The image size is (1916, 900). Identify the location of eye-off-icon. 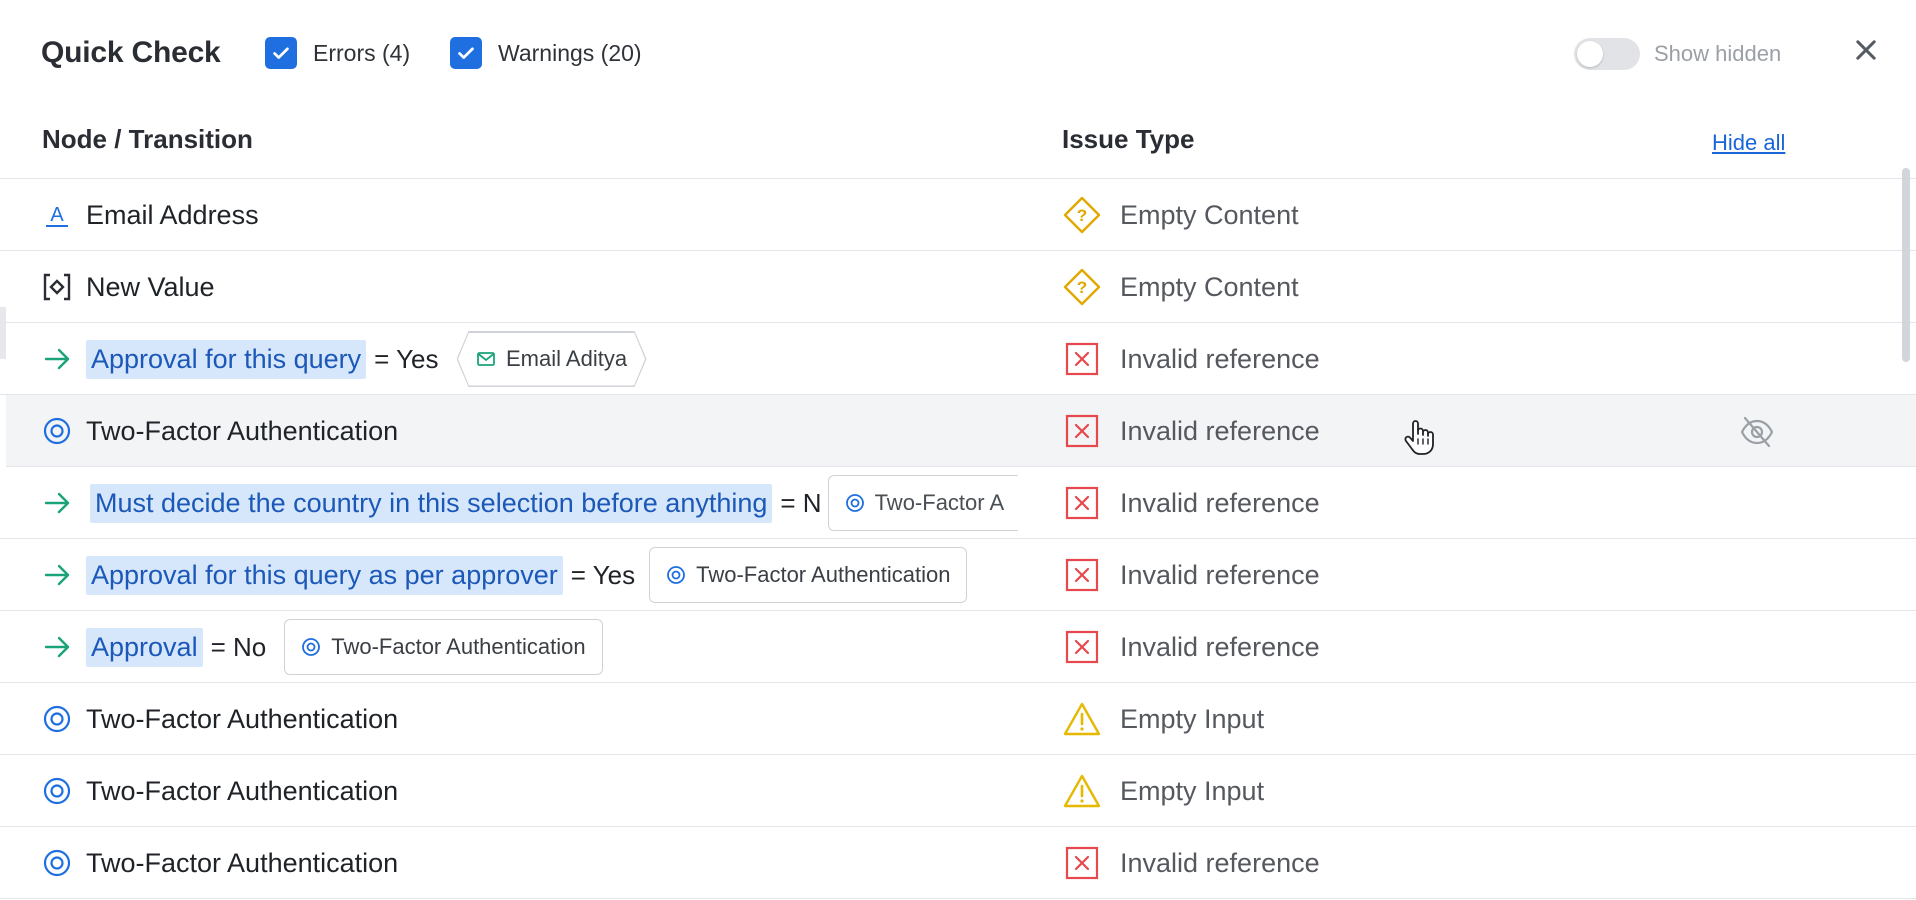
(1757, 432).